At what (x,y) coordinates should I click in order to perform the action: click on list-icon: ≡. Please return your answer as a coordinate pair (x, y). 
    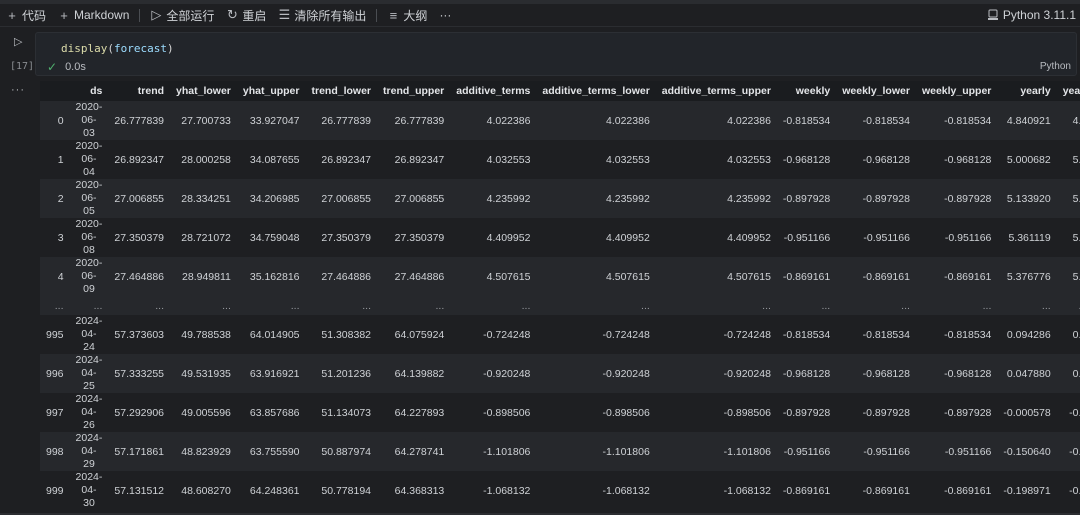
    Looking at the image, I should click on (393, 15).